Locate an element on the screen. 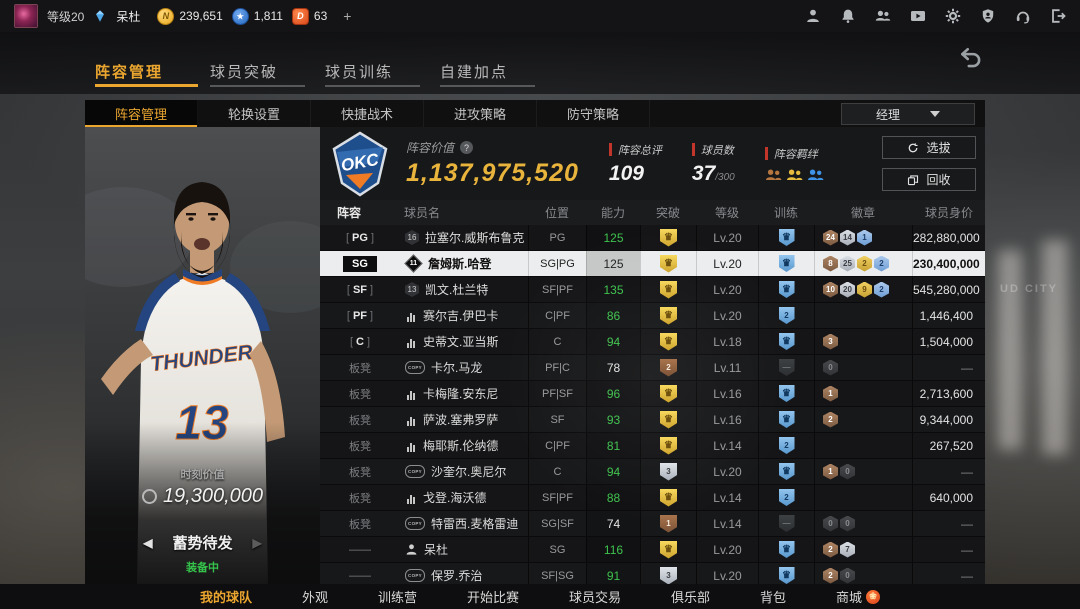  add-currency-button: + is located at coordinates (347, 16).